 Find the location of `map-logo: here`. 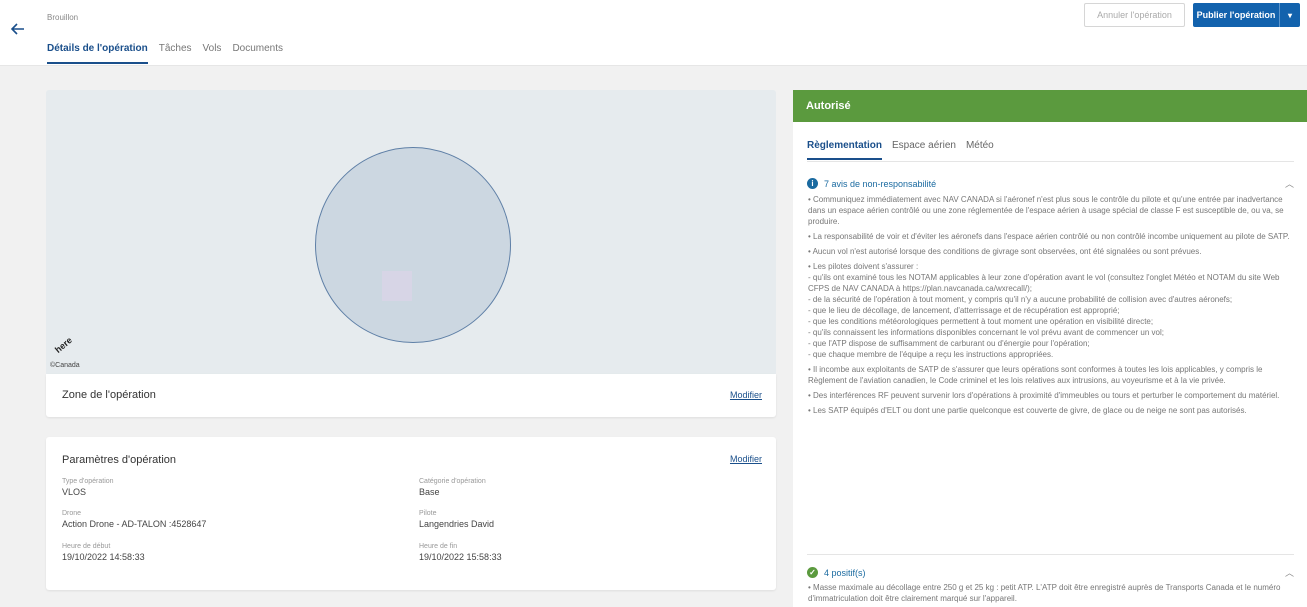

map-logo: here is located at coordinates (64, 345).